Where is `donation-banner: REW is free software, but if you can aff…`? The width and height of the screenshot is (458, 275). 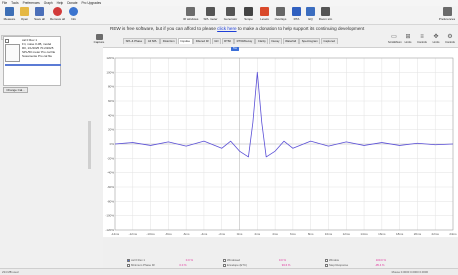 donation-banner: REW is free software, but if you can aff… is located at coordinates (245, 28).